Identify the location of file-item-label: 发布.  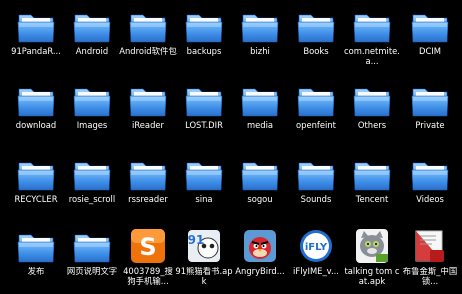
(36, 271).